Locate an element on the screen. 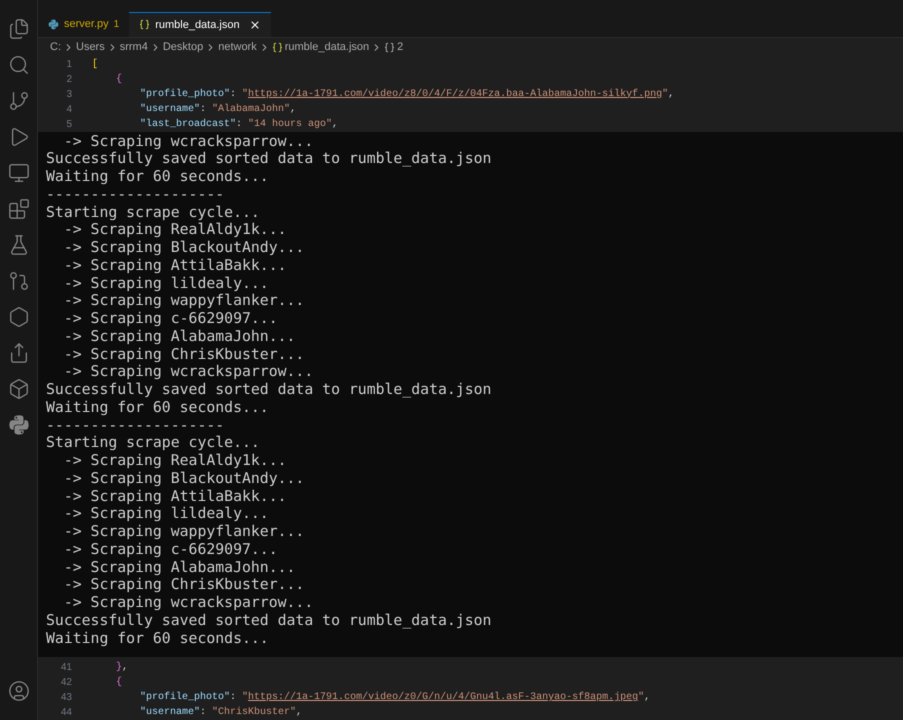  code-line: "username": "AlabamaJohn", is located at coordinates (218, 109).